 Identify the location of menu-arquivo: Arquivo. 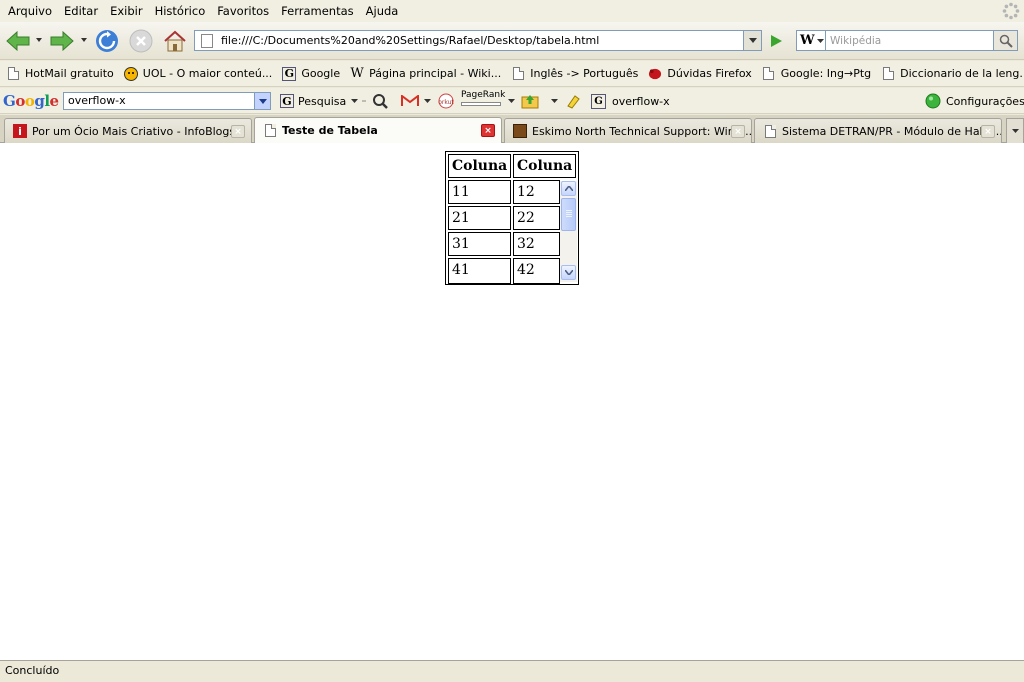
(30, 11).